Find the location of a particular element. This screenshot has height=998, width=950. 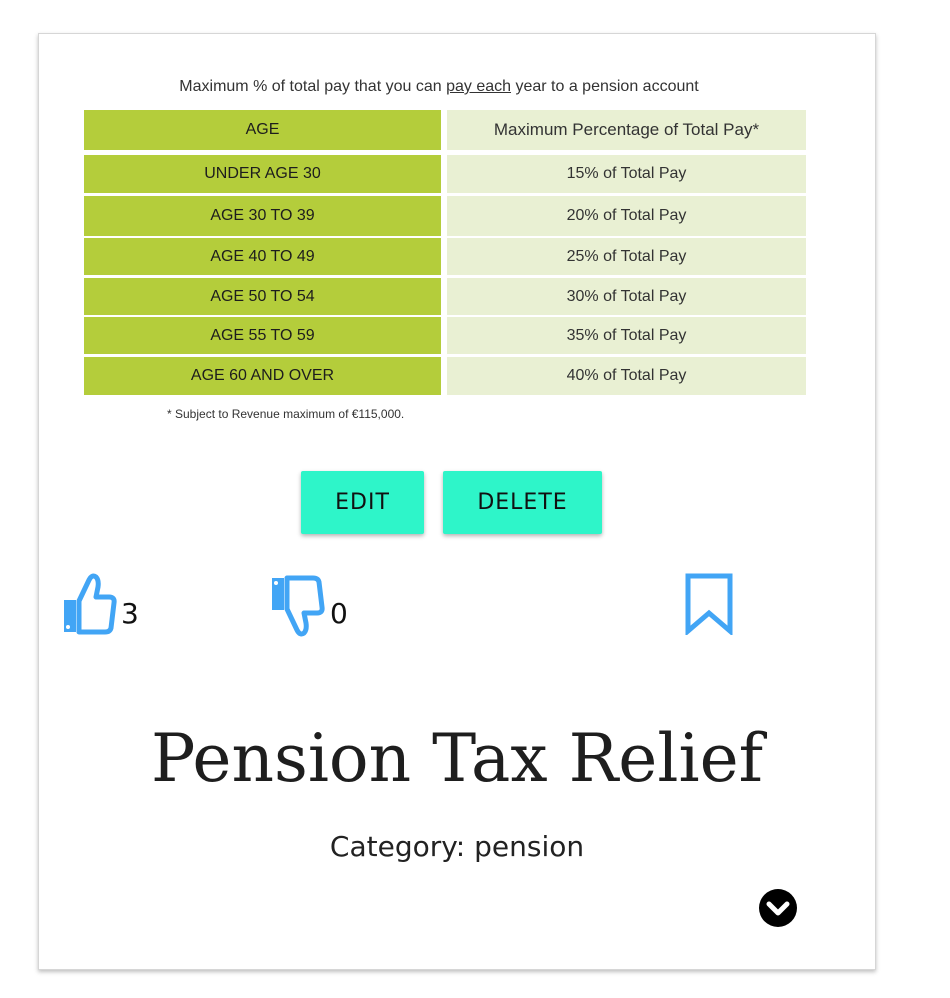

like-button is located at coordinates (89, 604).